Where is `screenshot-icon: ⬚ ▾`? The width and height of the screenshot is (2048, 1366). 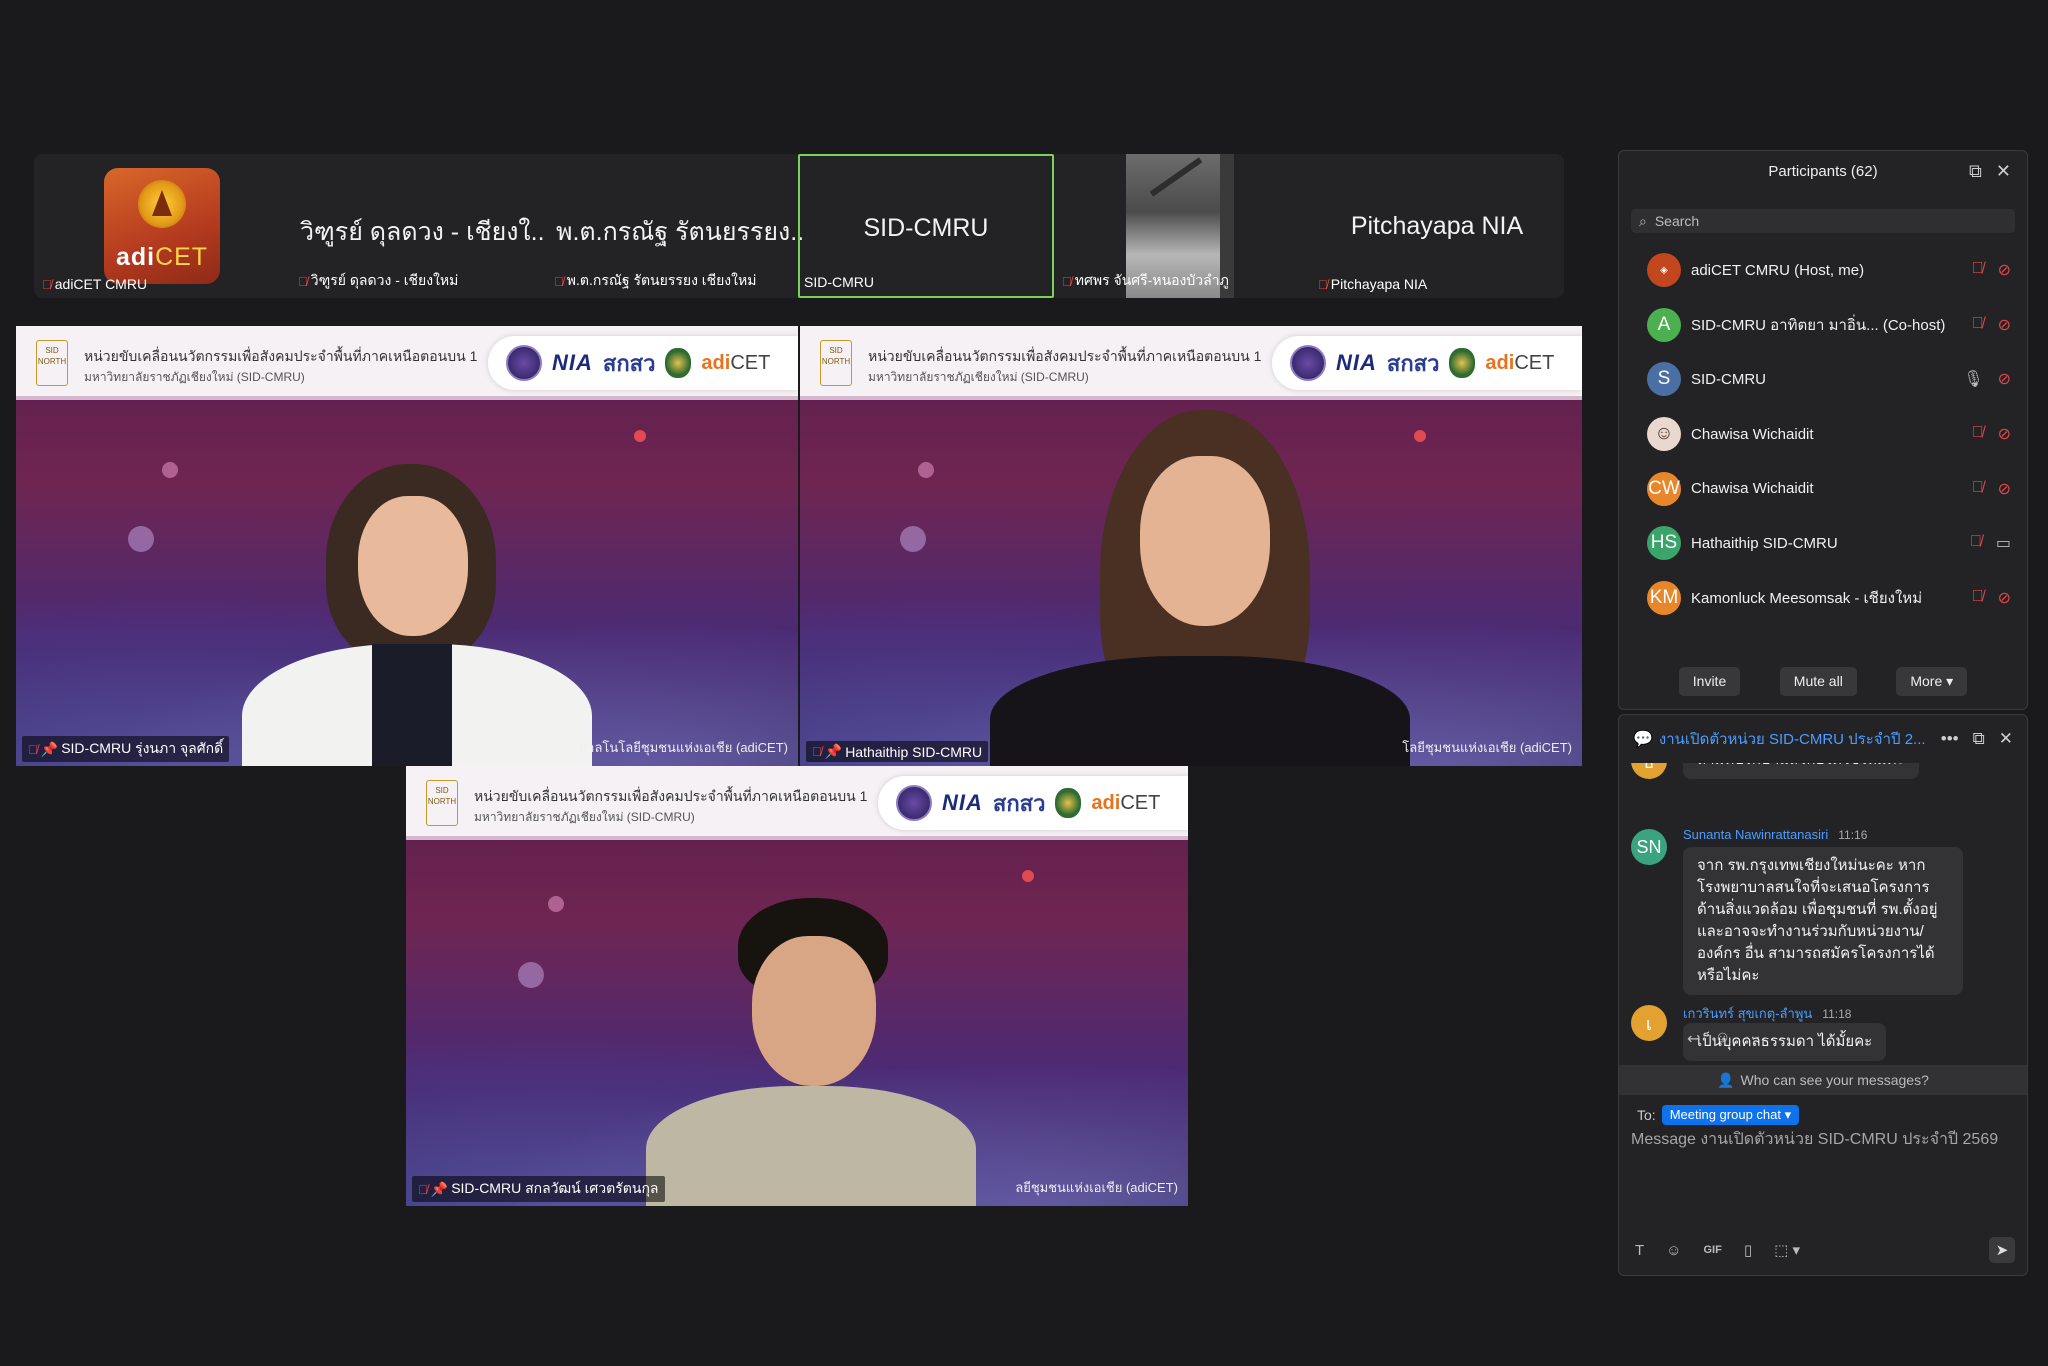
screenshot-icon: ⬚ ▾ is located at coordinates (1787, 1250).